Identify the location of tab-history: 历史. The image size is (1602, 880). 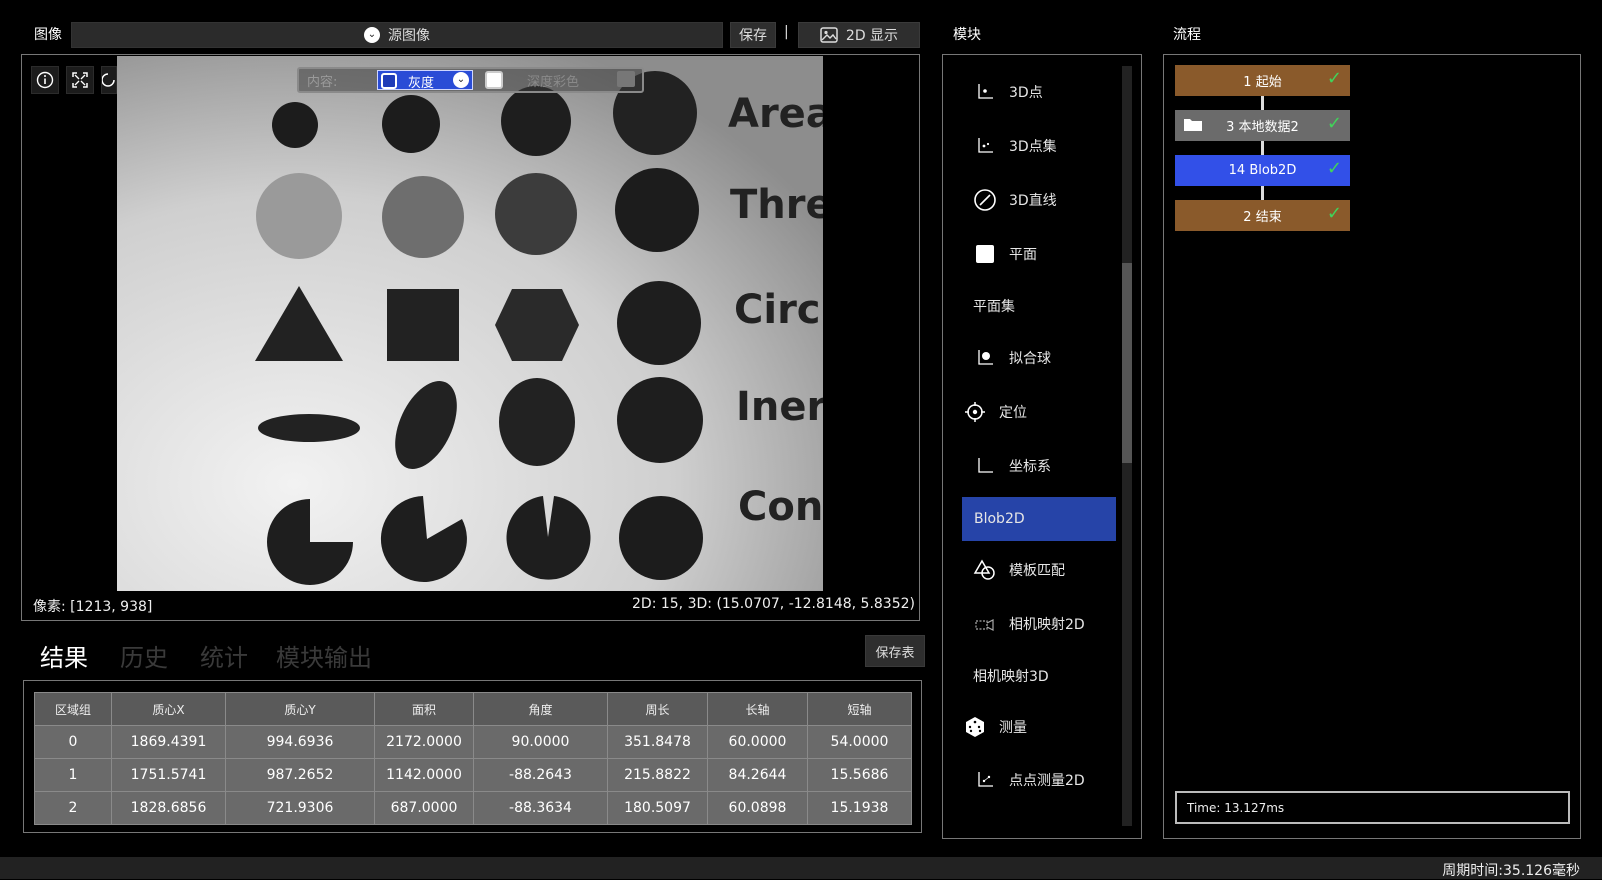
(144, 655).